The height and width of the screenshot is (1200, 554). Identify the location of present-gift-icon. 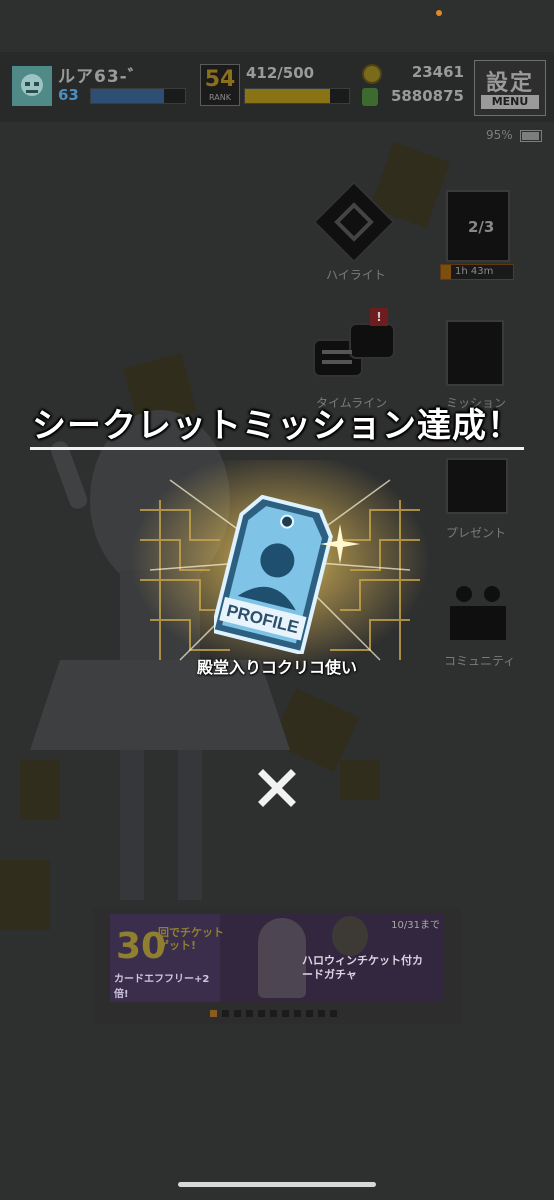
(477, 486).